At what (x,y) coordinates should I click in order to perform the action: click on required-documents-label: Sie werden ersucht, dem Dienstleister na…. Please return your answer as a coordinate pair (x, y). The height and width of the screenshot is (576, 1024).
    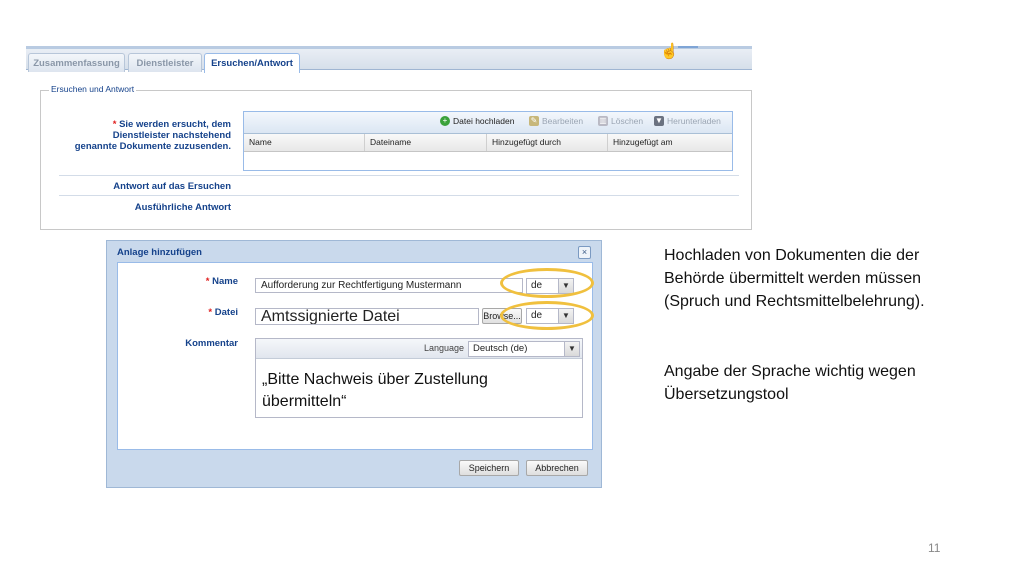
    Looking at the image, I should click on (152, 135).